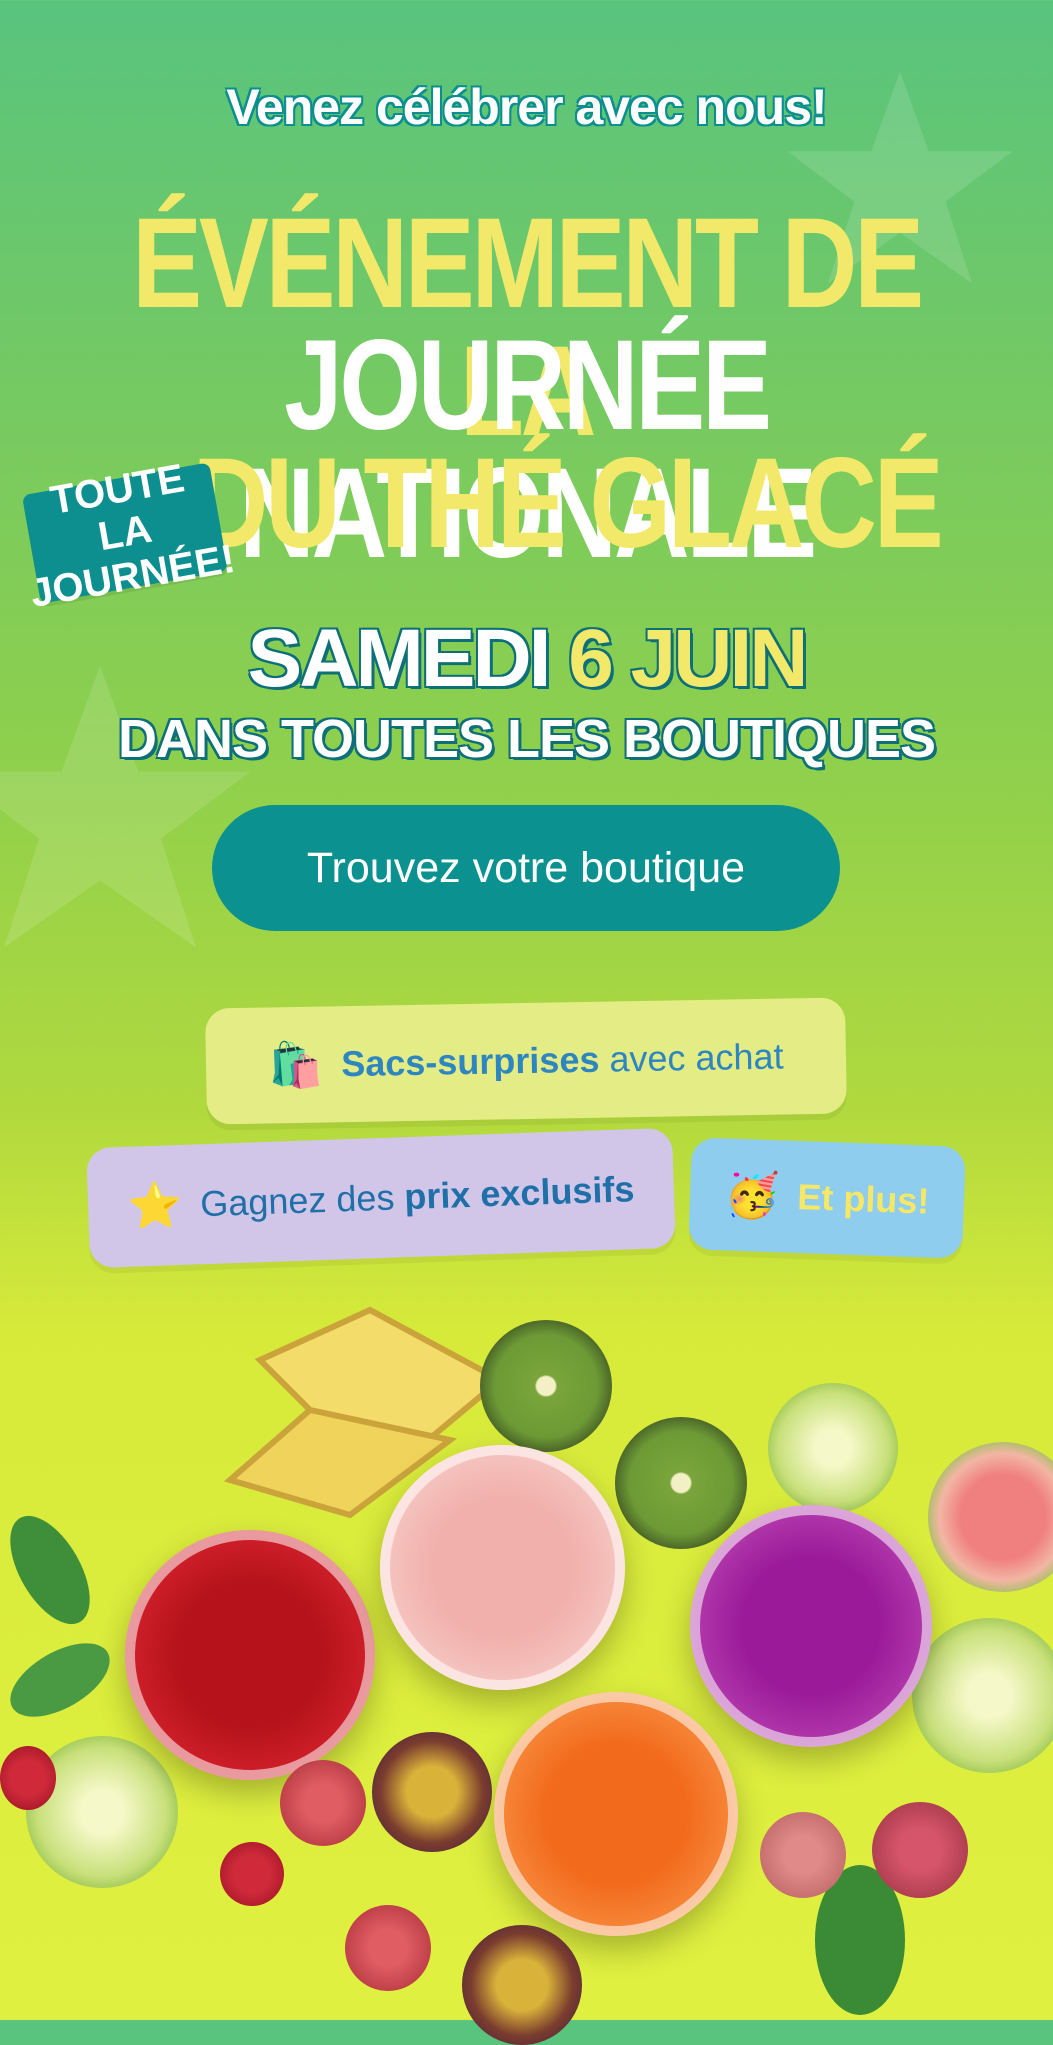 The image size is (1053, 2045). Describe the element at coordinates (526, 739) in the screenshot. I see `event-location: DANS TOUTES LES BOUTIQUES` at that location.